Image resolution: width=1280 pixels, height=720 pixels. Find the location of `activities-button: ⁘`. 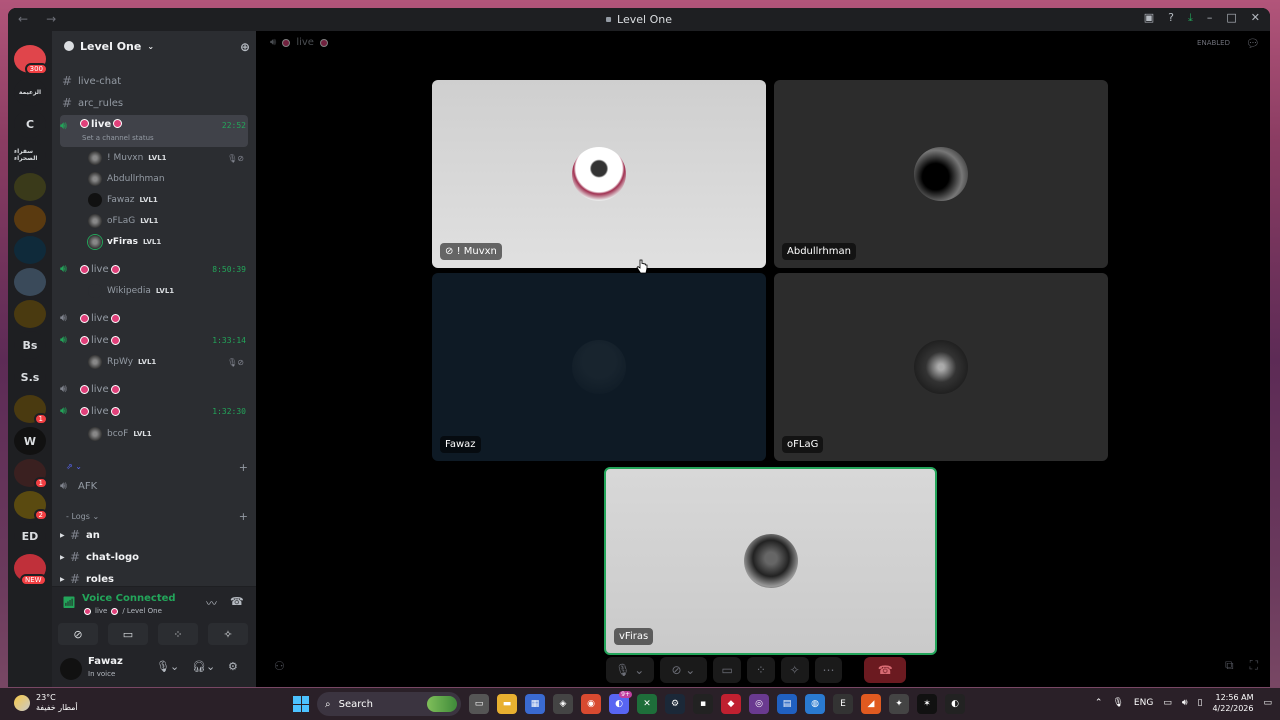

activities-button: ⁘ is located at coordinates (178, 634).